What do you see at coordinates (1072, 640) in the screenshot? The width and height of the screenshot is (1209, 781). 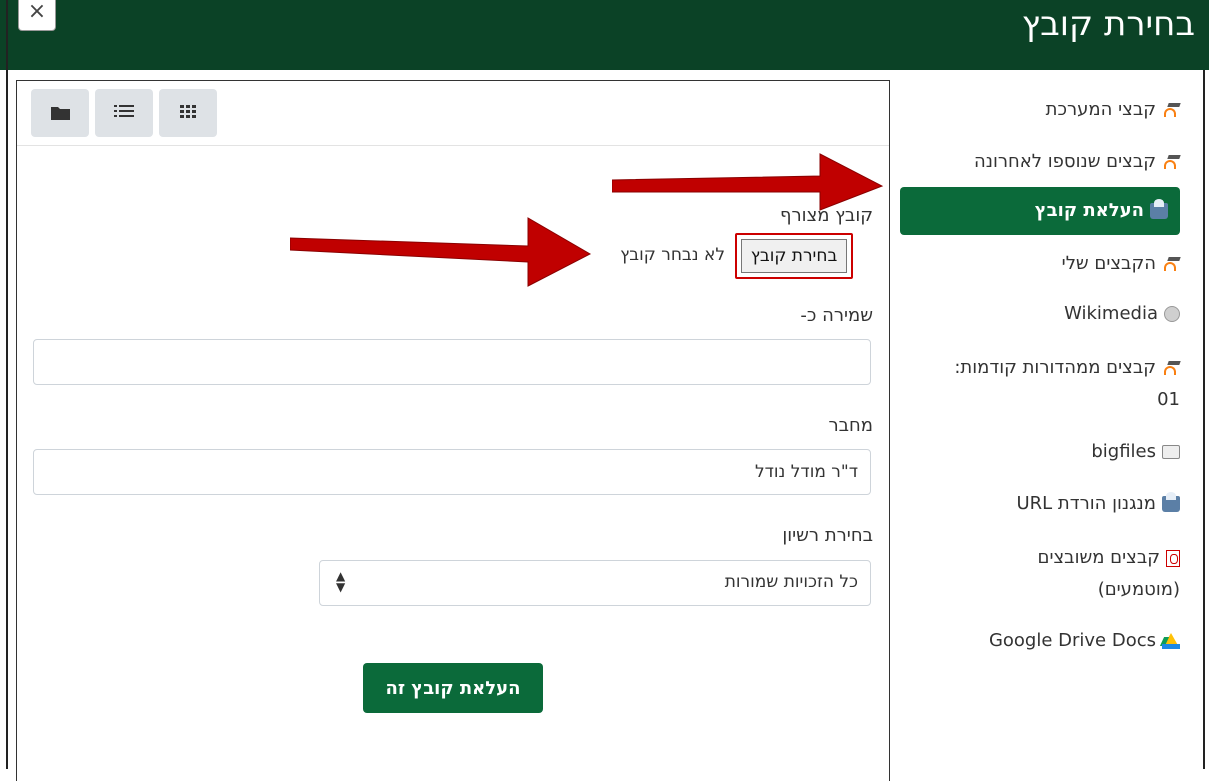 I see `sidebar-item-label: Google Drive Docs` at bounding box center [1072, 640].